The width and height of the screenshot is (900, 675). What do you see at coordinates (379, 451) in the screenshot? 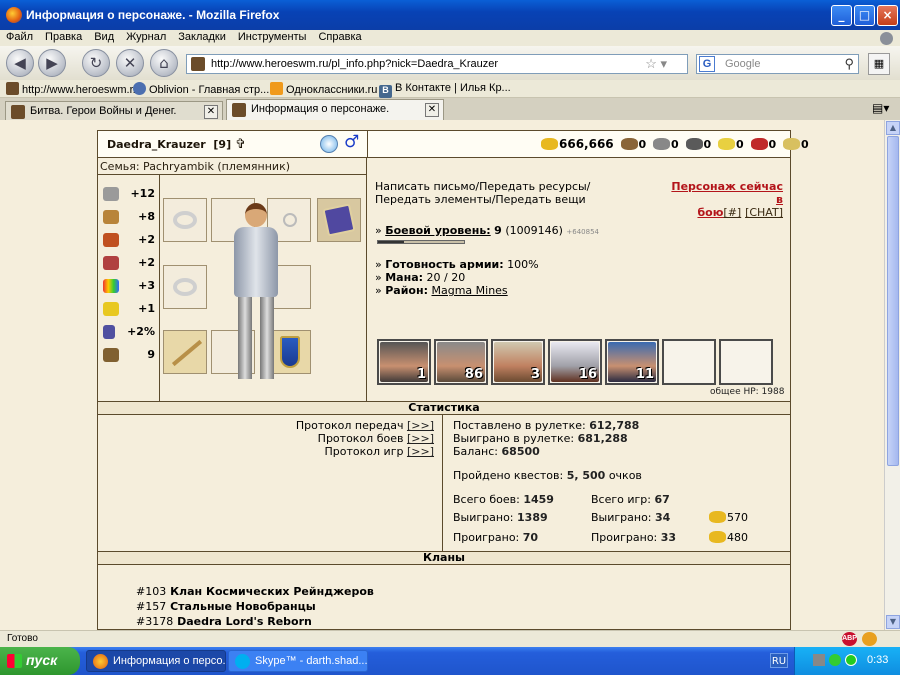
I see `game-protocol: Протокол игр [>>]` at bounding box center [379, 451].